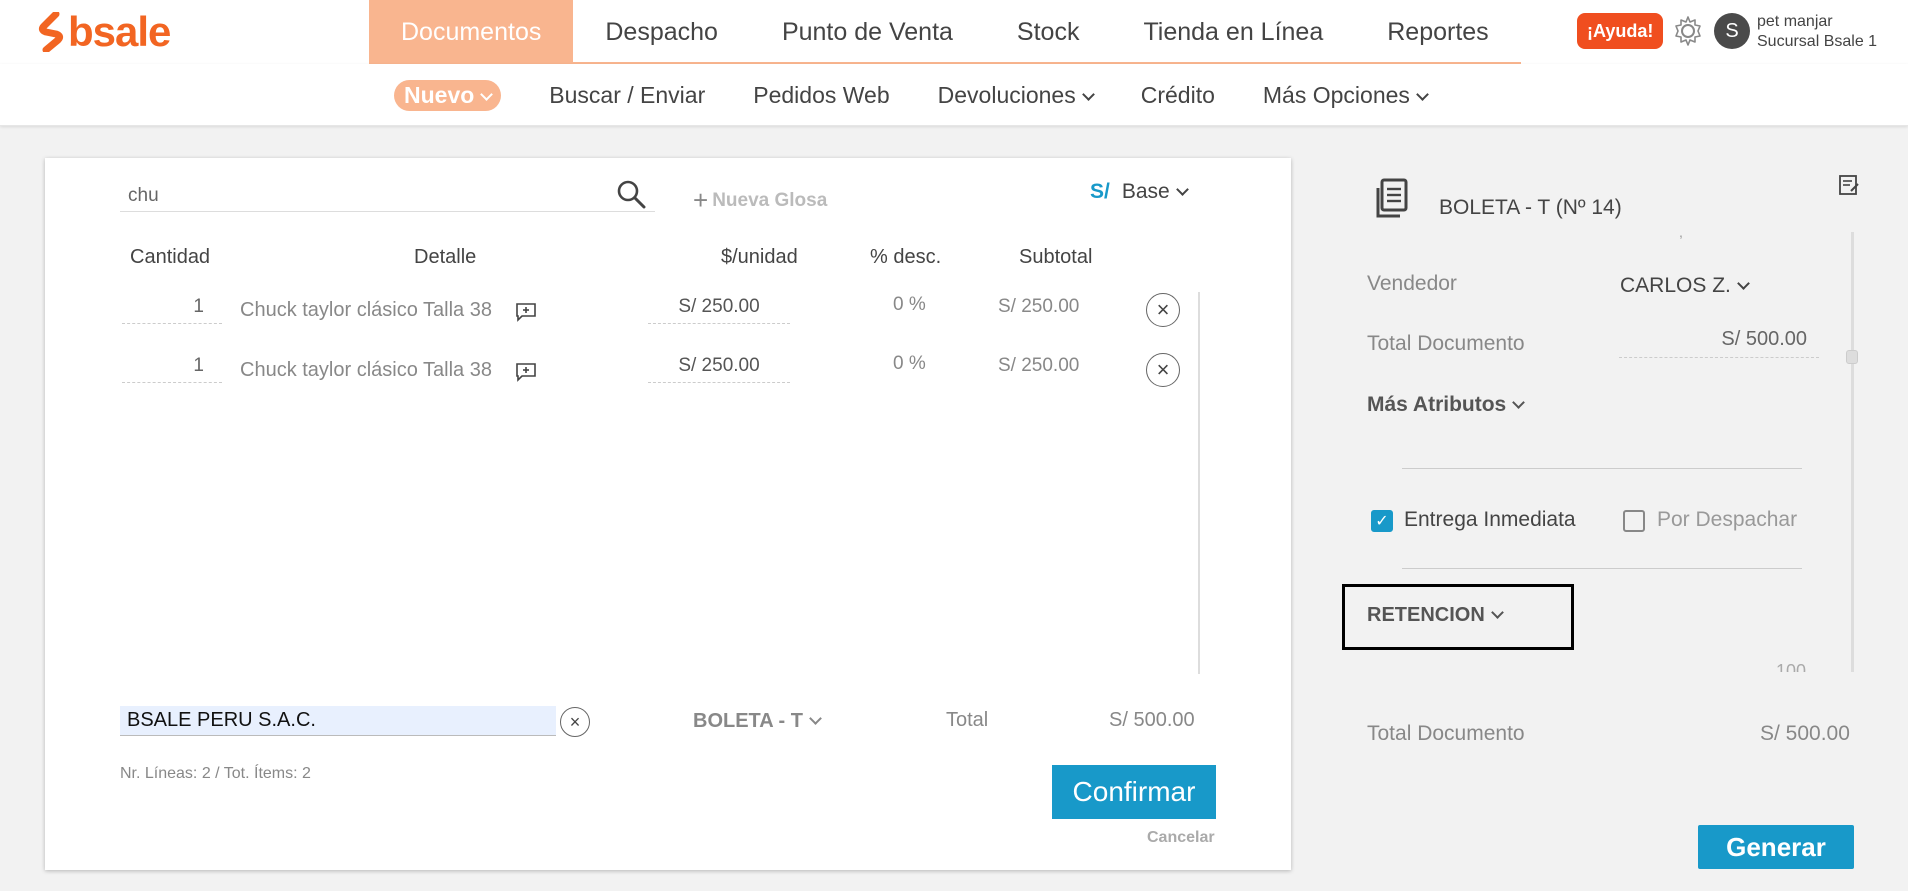 The width and height of the screenshot is (1908, 891). Describe the element at coordinates (627, 95) in the screenshot. I see `subnav-buscar-enviar: Buscar / Enviar` at that location.